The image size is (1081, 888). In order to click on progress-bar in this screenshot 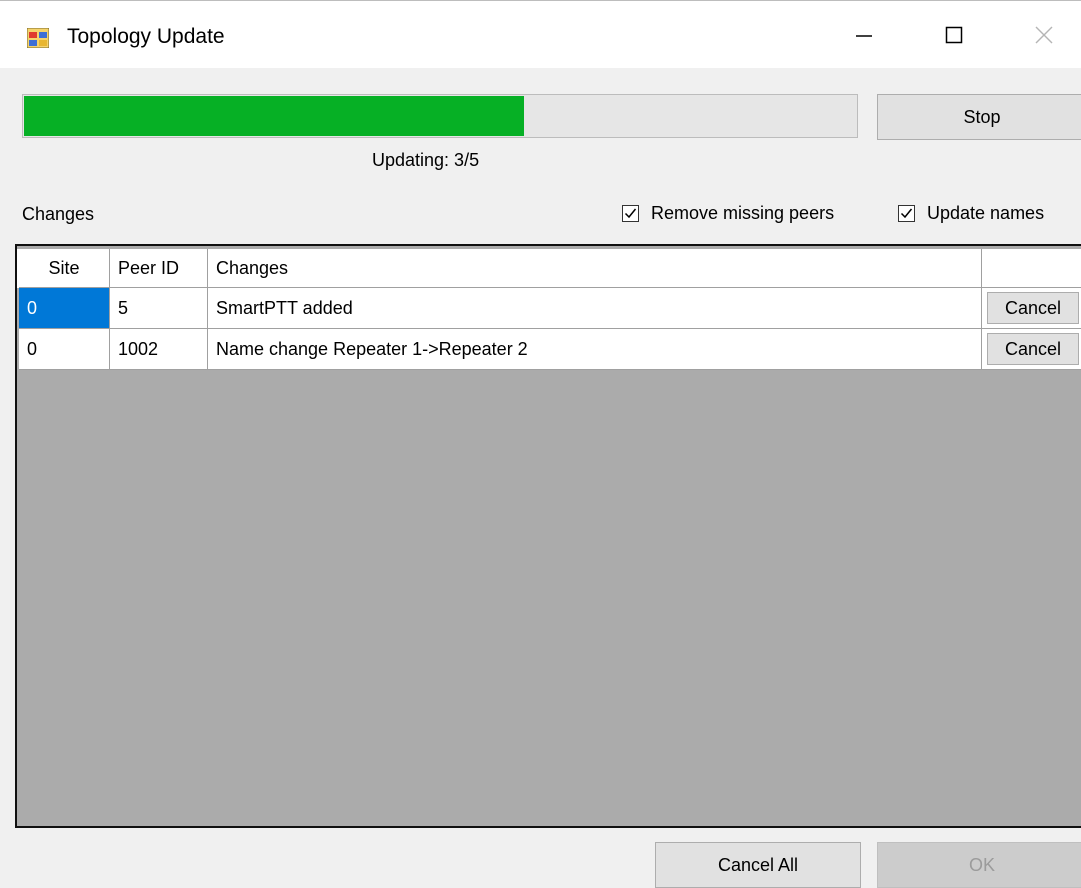, I will do `click(440, 116)`.